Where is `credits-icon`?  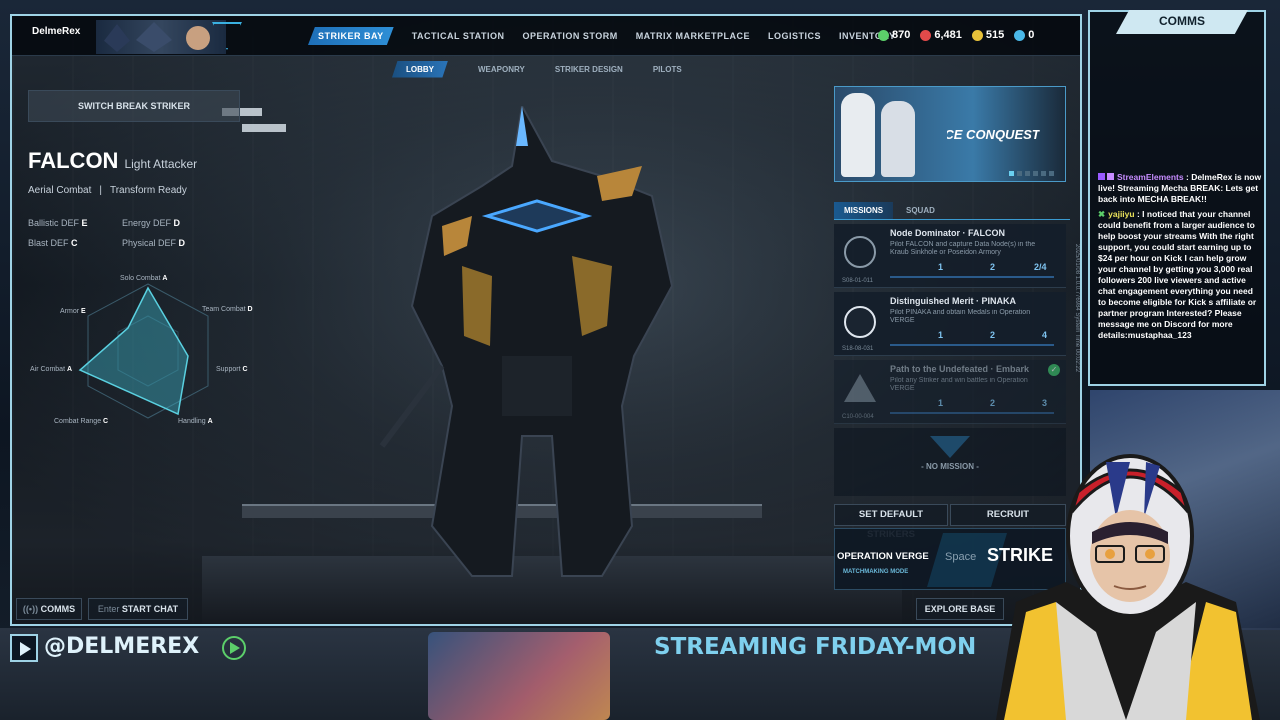 credits-icon is located at coordinates (883, 35).